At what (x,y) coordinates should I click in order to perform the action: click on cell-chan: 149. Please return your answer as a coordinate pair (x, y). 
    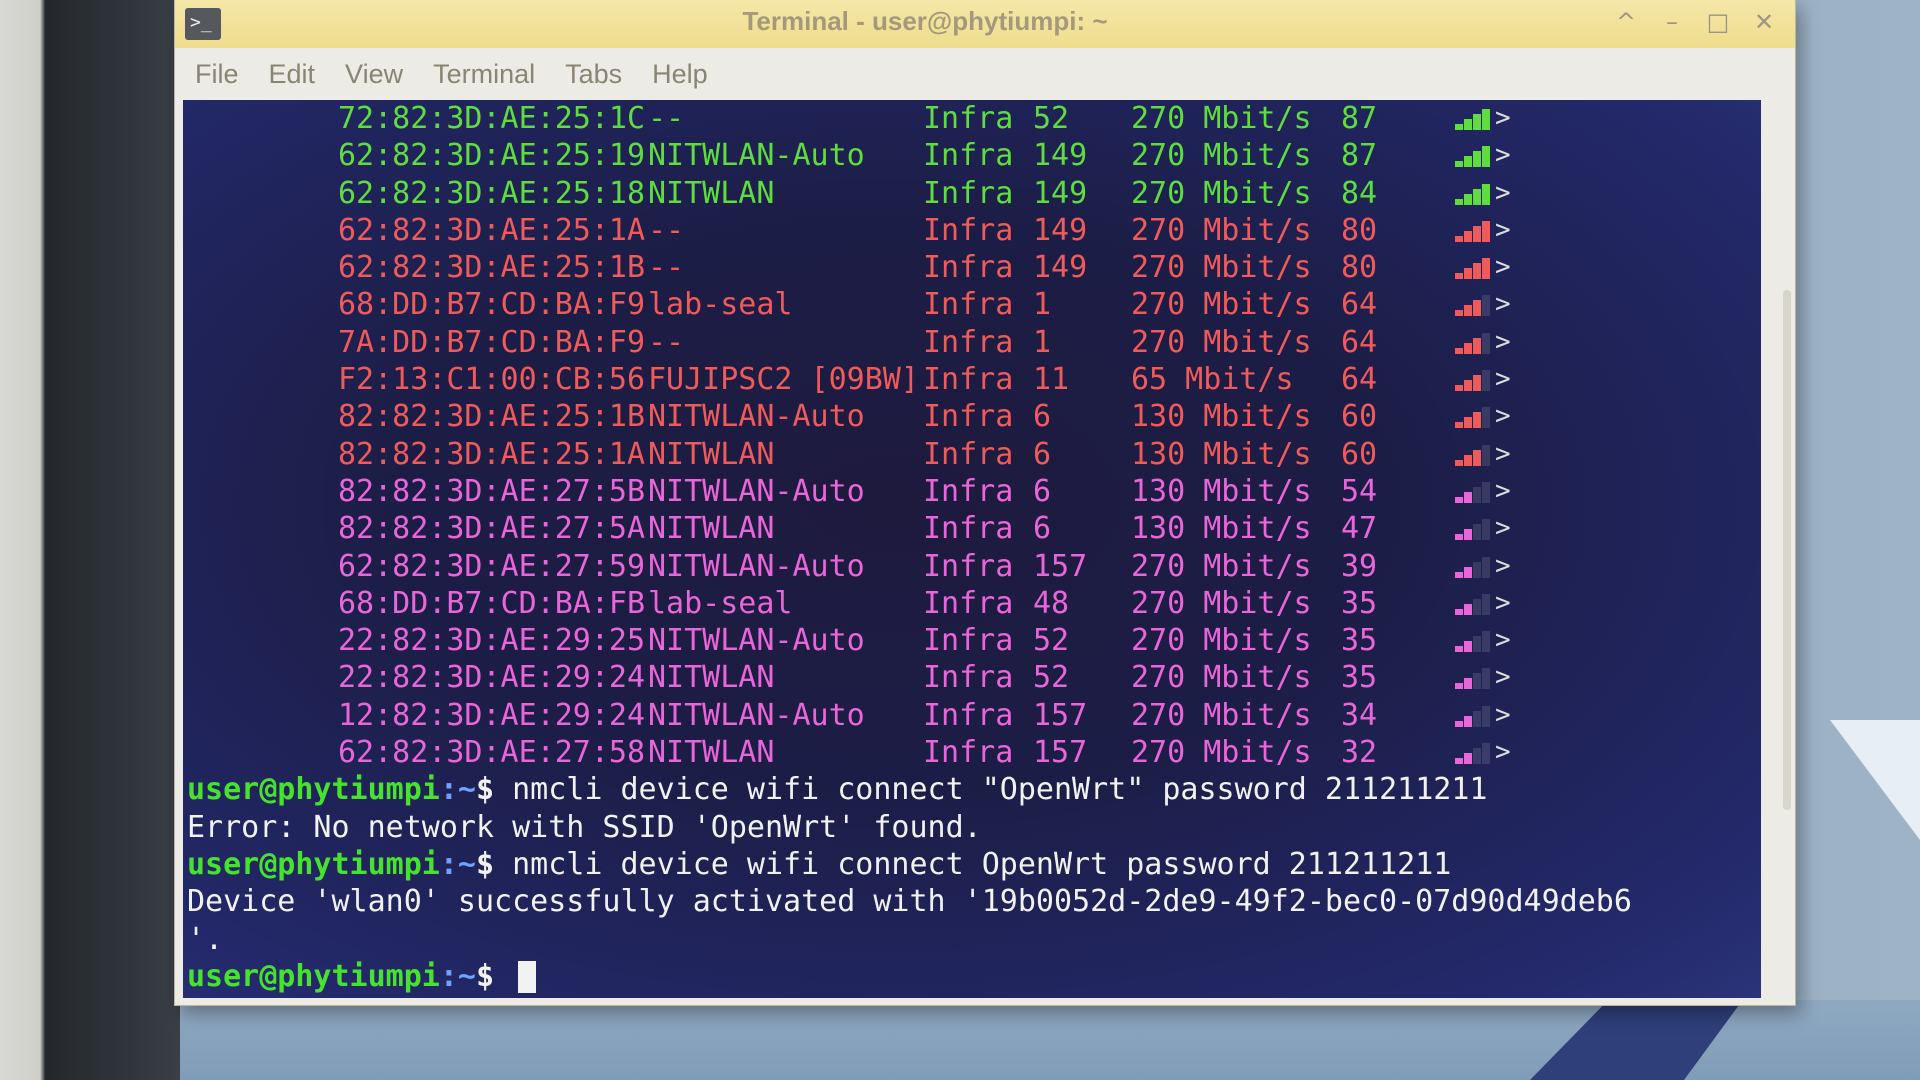
    Looking at the image, I should click on (1060, 268).